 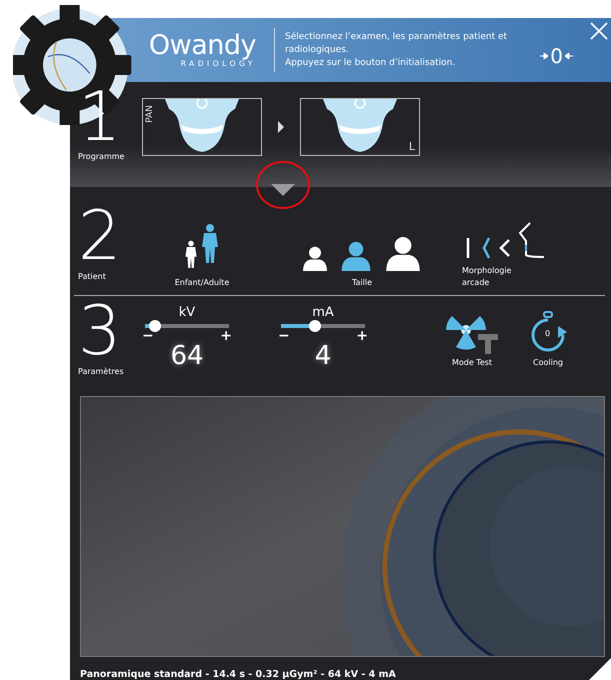 What do you see at coordinates (547, 333) in the screenshot?
I see `cooling-count: 0` at bounding box center [547, 333].